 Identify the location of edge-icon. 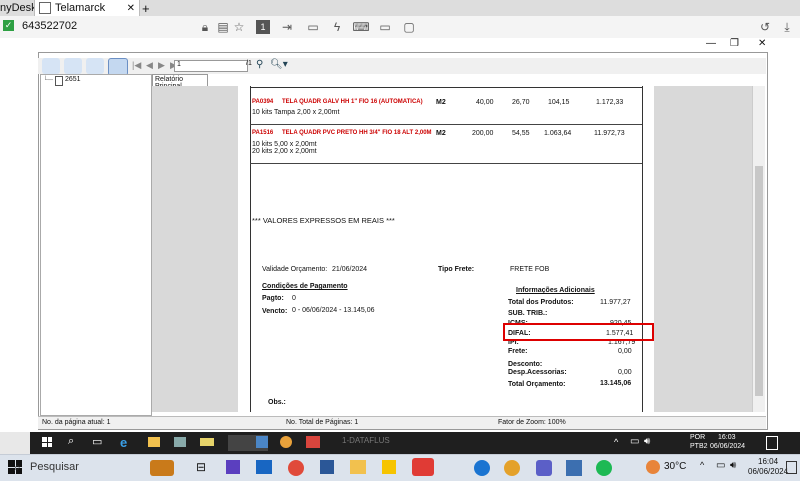
(482, 468).